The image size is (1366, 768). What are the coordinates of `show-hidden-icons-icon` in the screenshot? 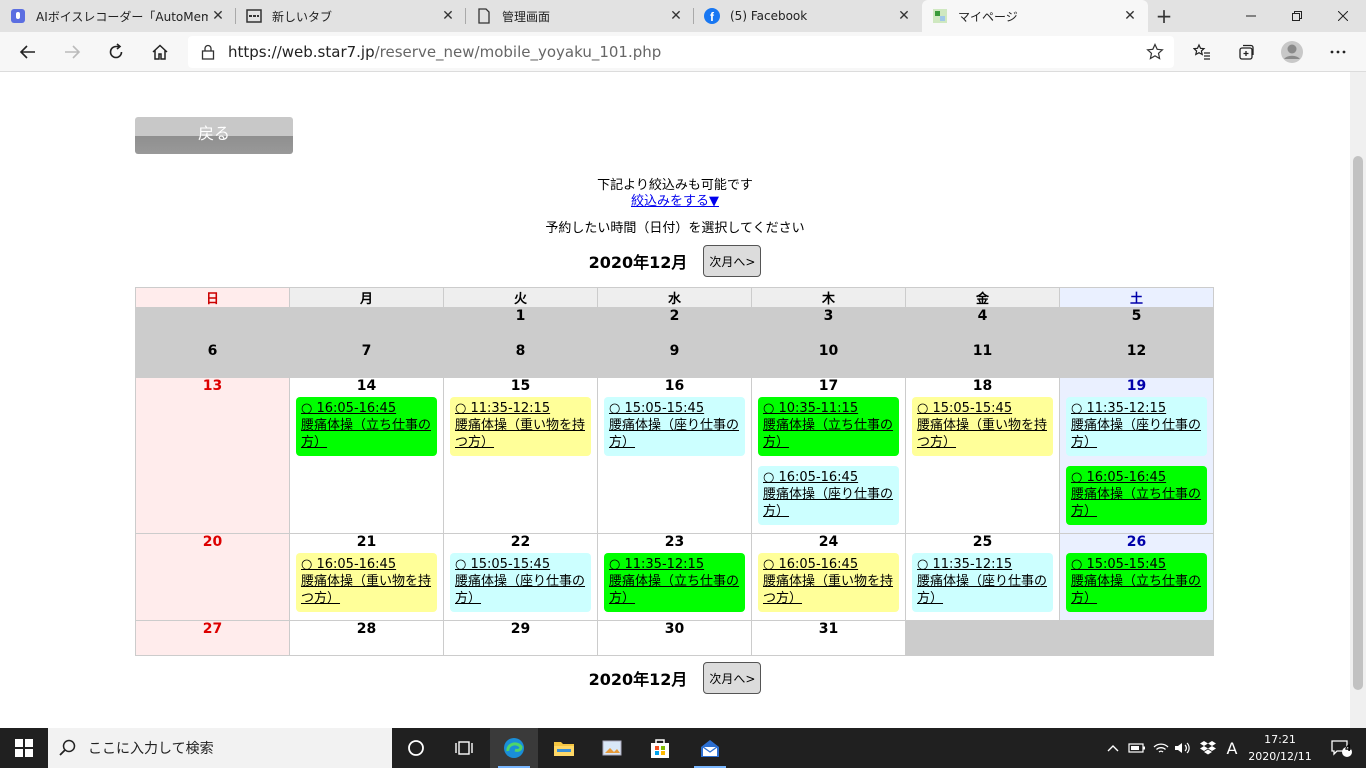 It's located at (1113, 748).